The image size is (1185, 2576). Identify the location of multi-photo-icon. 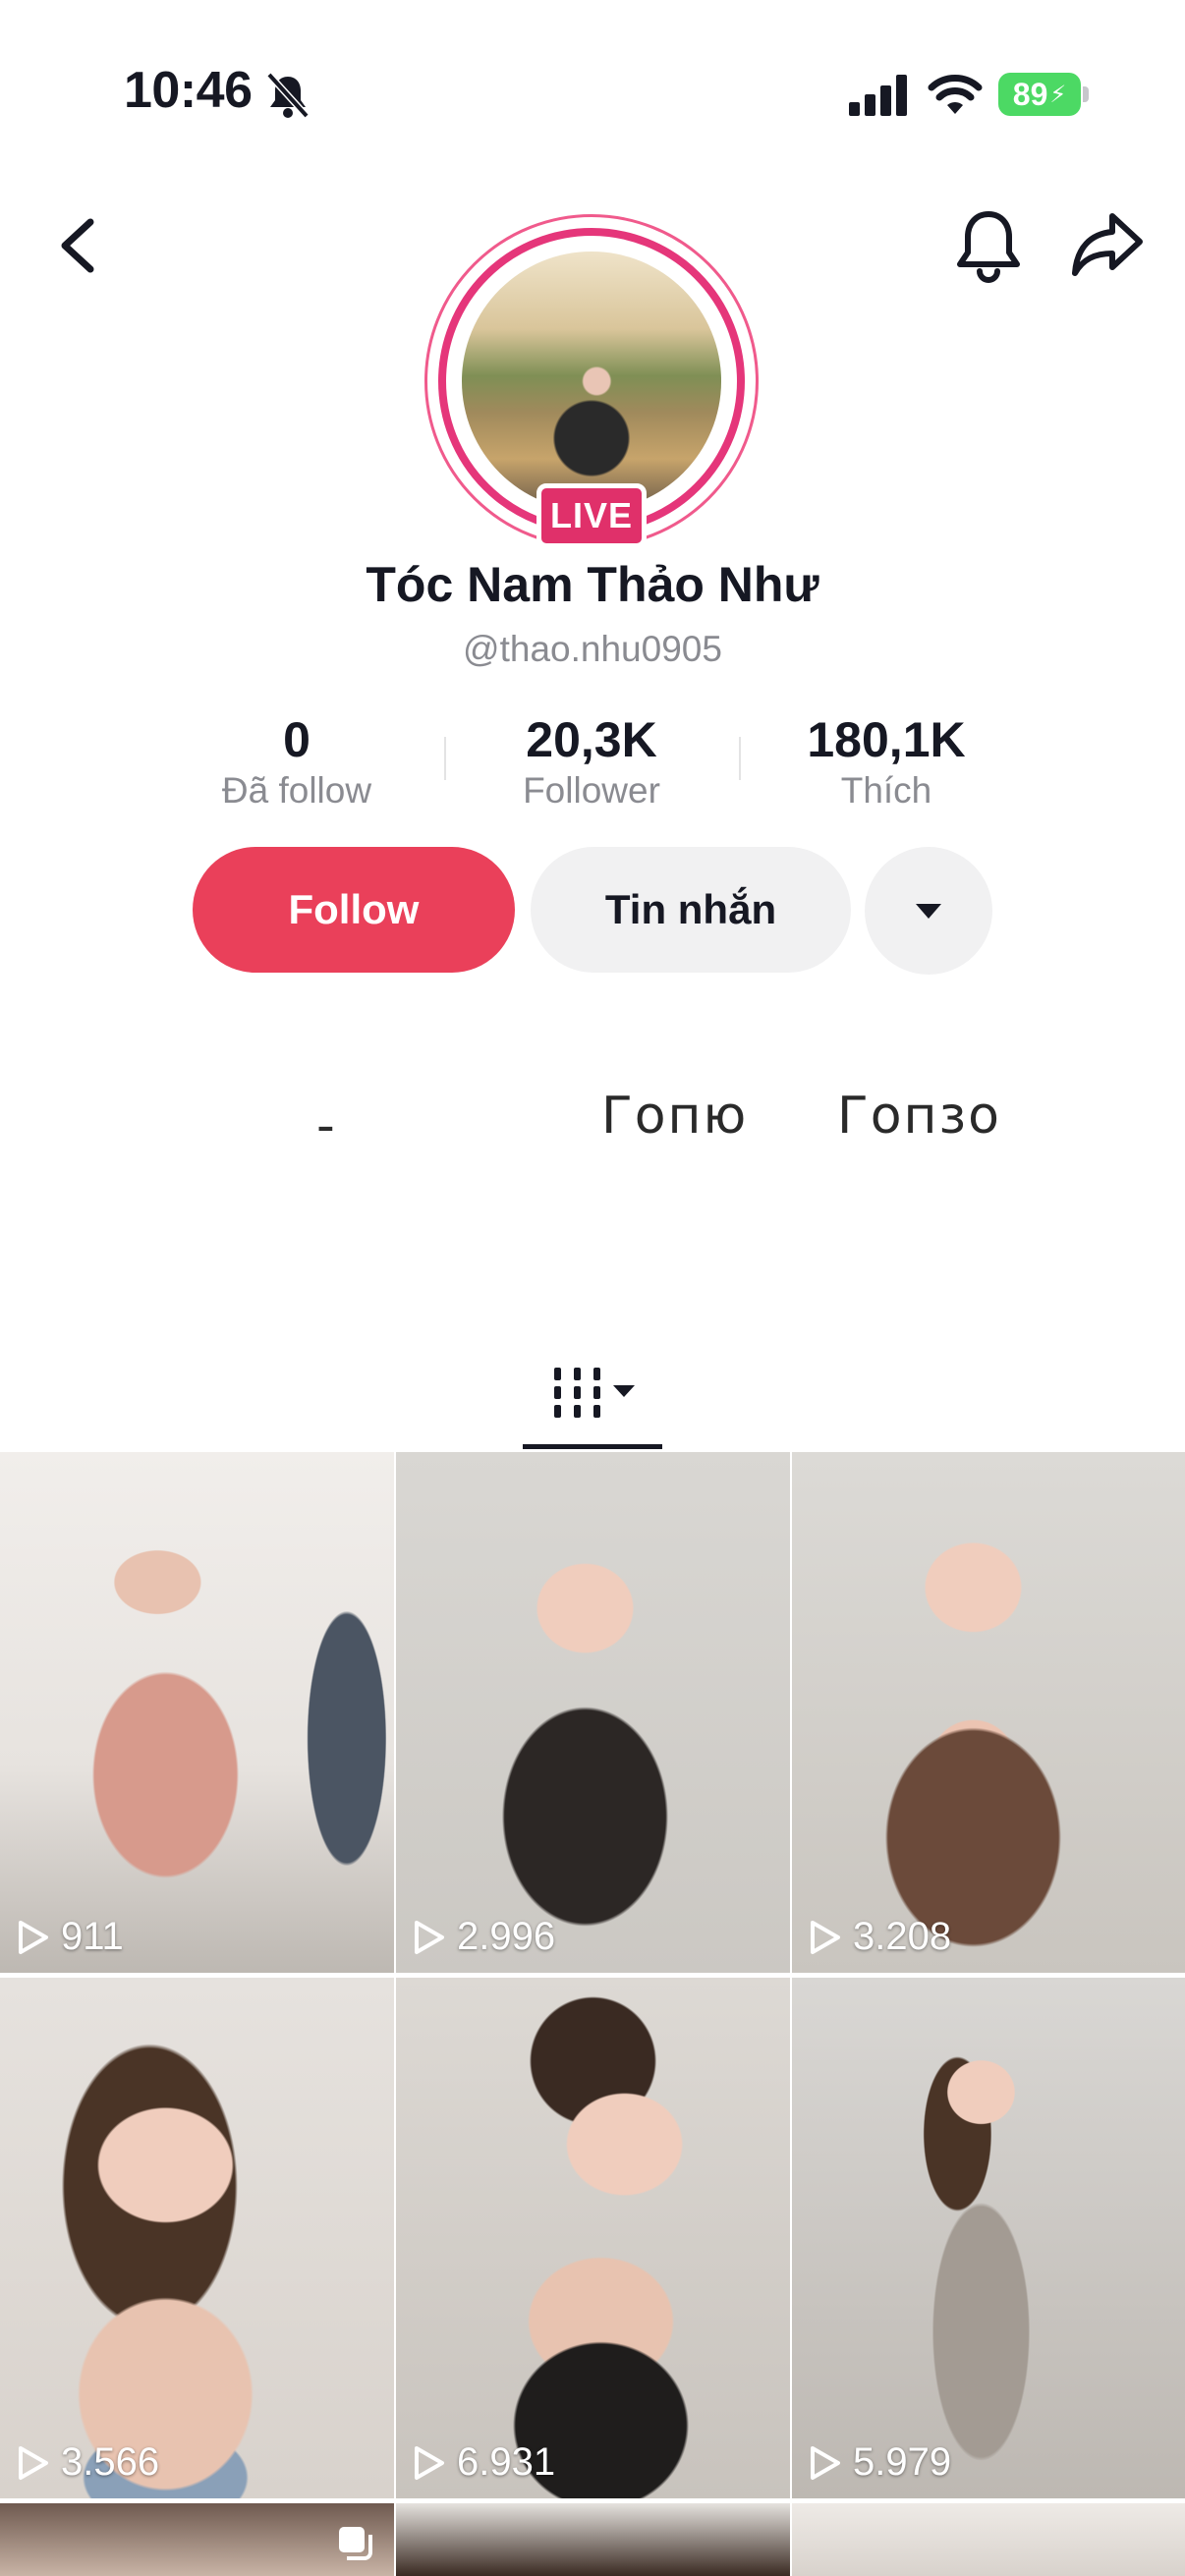
(355, 2543).